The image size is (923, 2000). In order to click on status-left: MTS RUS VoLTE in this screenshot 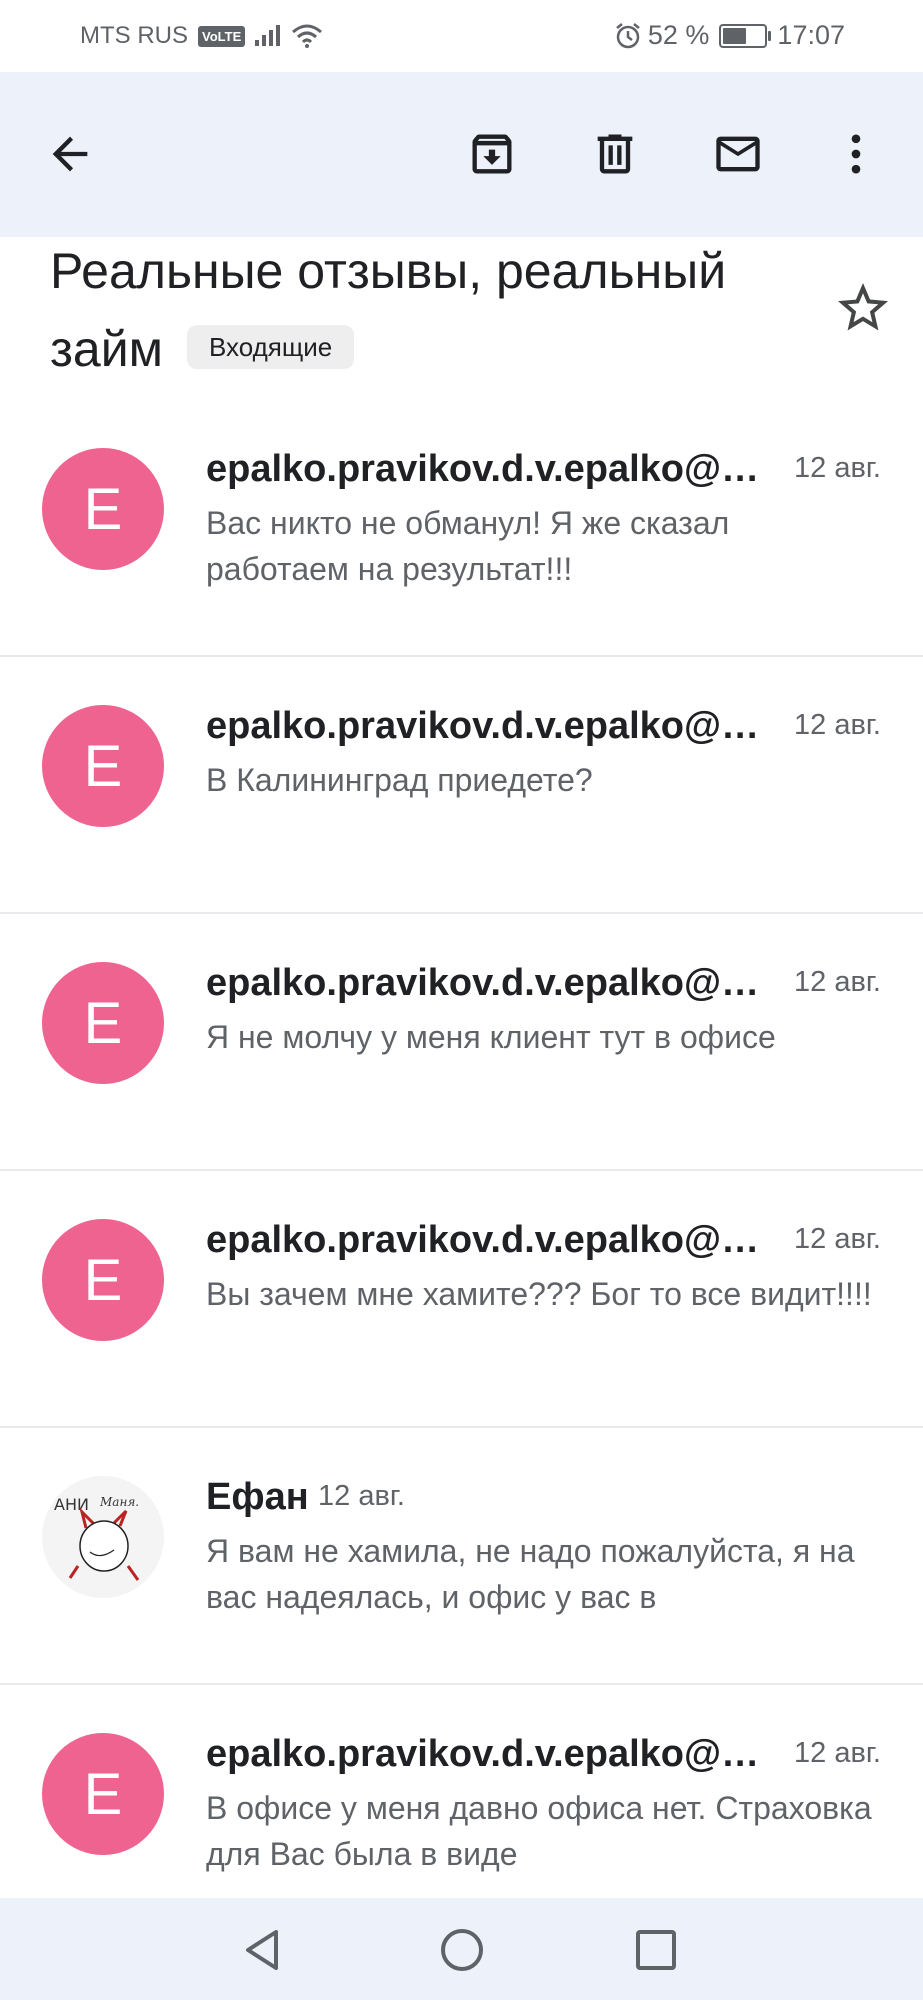, I will do `click(201, 36)`.